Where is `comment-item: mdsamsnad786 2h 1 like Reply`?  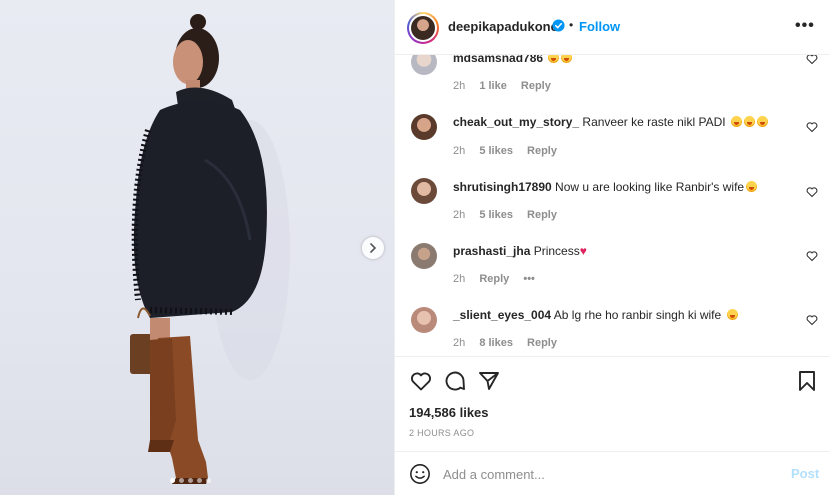
comment-item: mdsamsnad786 2h 1 like Reply is located at coordinates (612, 80).